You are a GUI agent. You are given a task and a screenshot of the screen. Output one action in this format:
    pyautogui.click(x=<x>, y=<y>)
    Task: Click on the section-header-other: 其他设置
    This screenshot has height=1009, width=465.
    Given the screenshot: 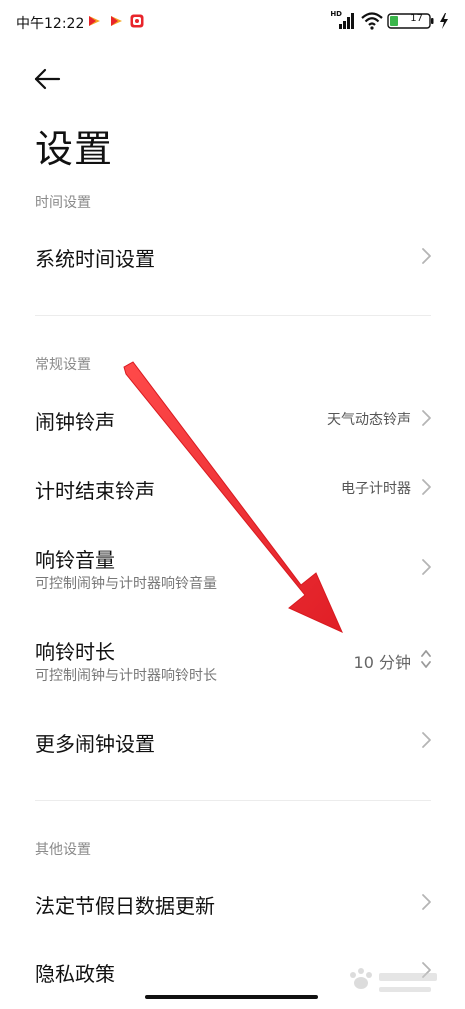 What is the action you would take?
    pyautogui.click(x=63, y=850)
    